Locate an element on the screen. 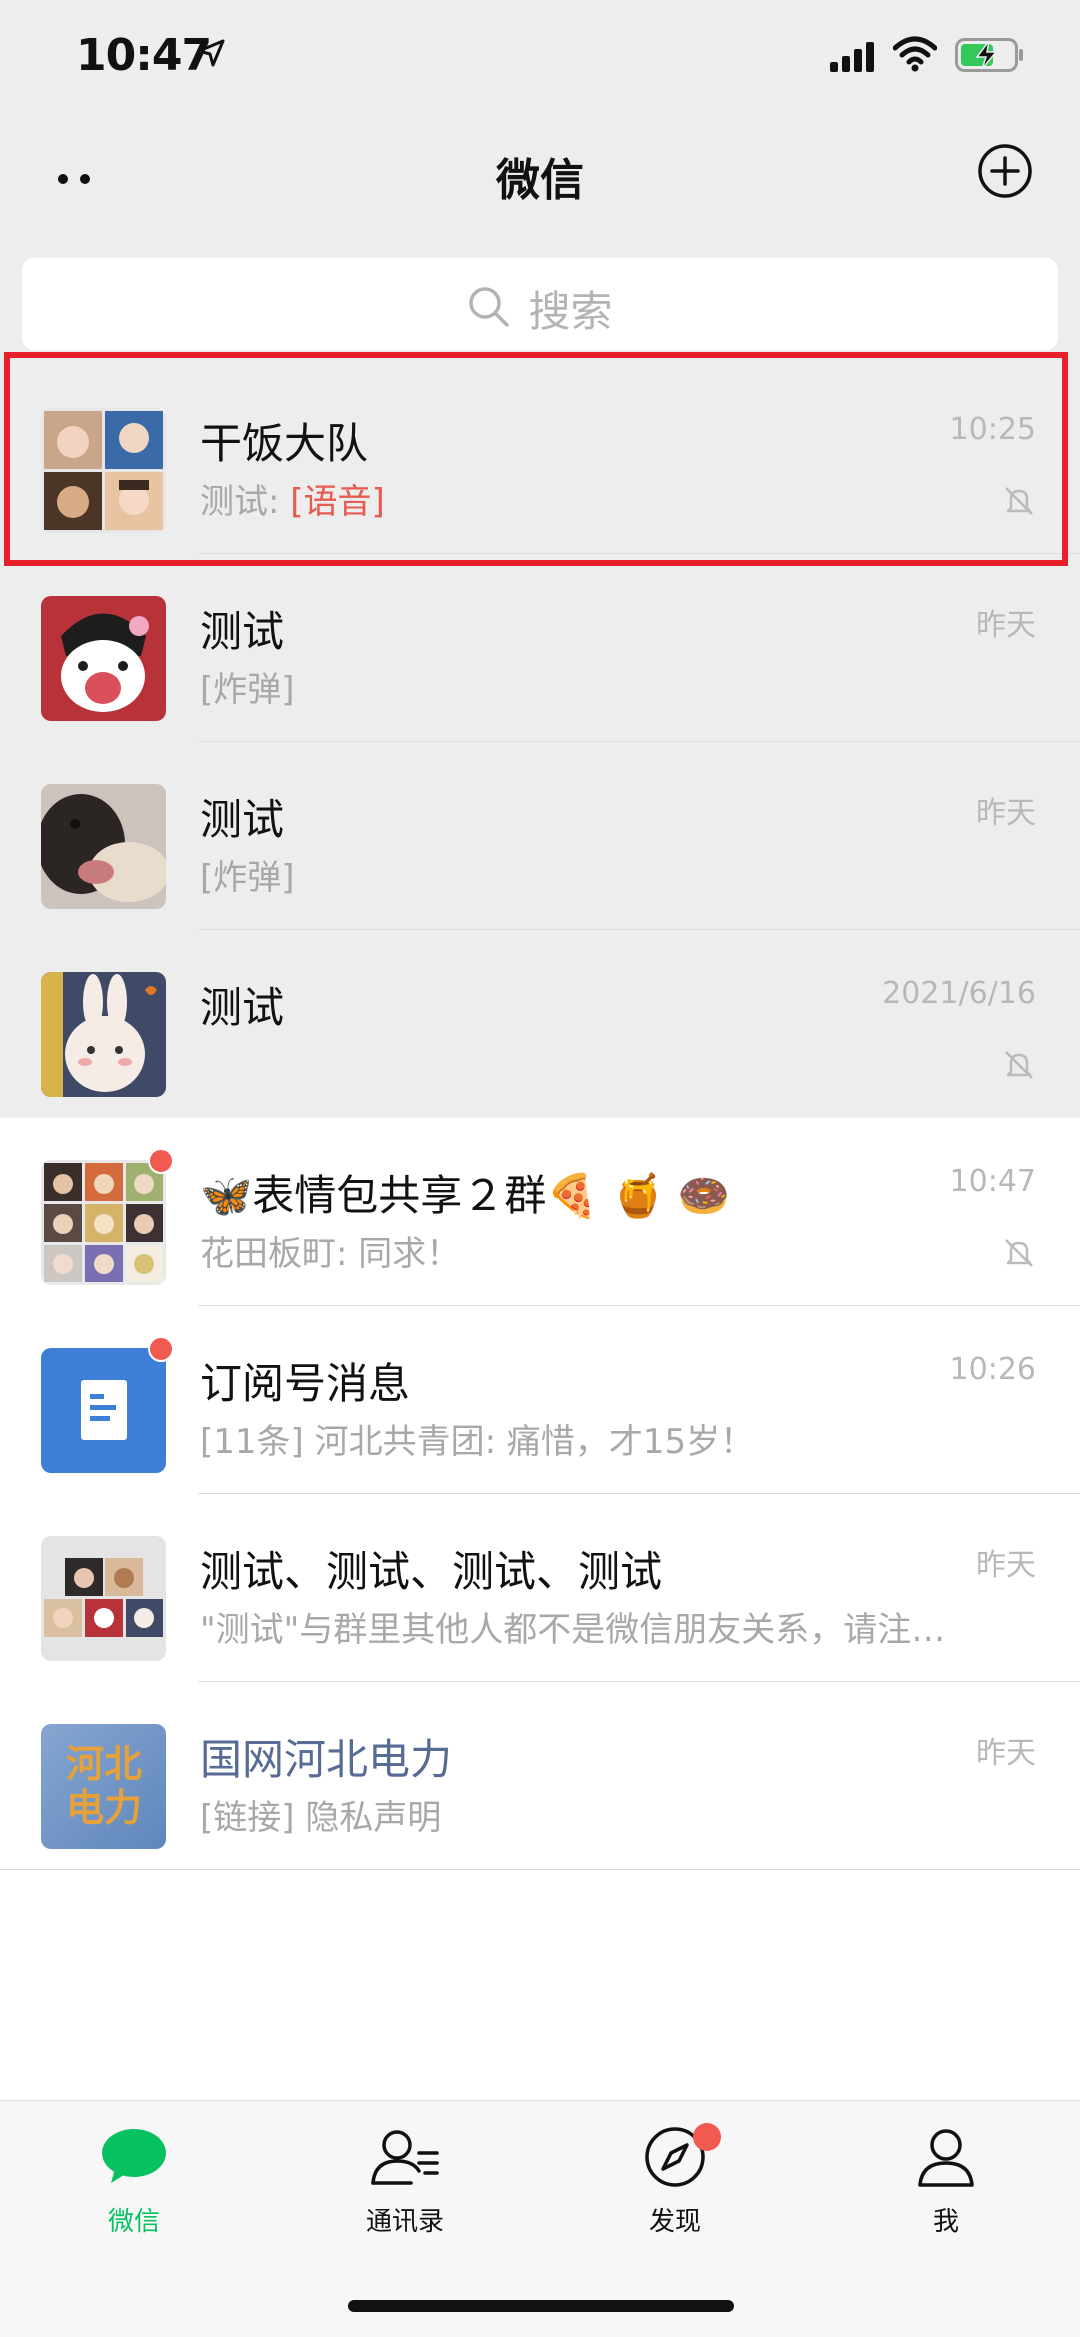 The width and height of the screenshot is (1080, 2337). preview-sender: 测试: is located at coordinates (245, 502).